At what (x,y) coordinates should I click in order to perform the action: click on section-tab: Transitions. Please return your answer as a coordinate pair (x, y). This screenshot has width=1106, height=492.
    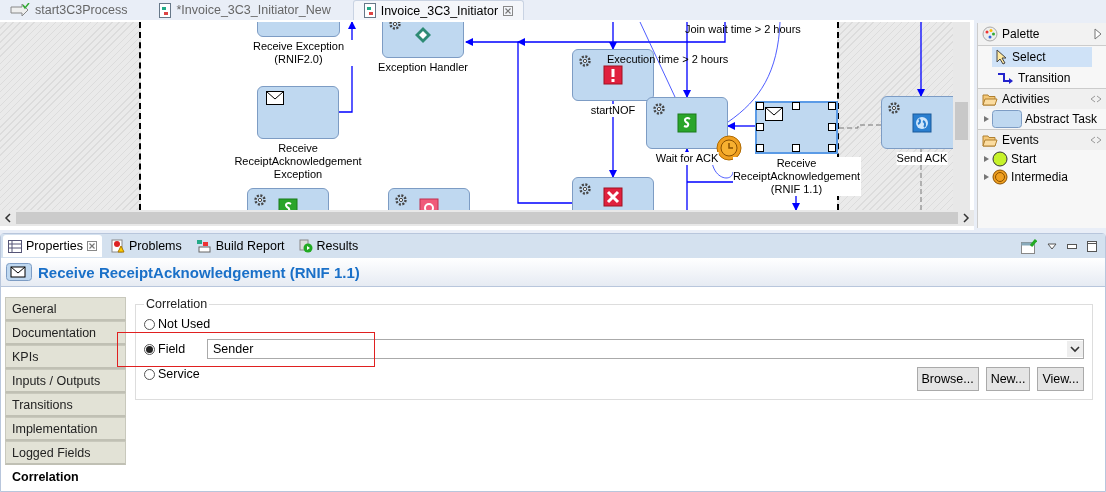
    Looking at the image, I should click on (65, 405).